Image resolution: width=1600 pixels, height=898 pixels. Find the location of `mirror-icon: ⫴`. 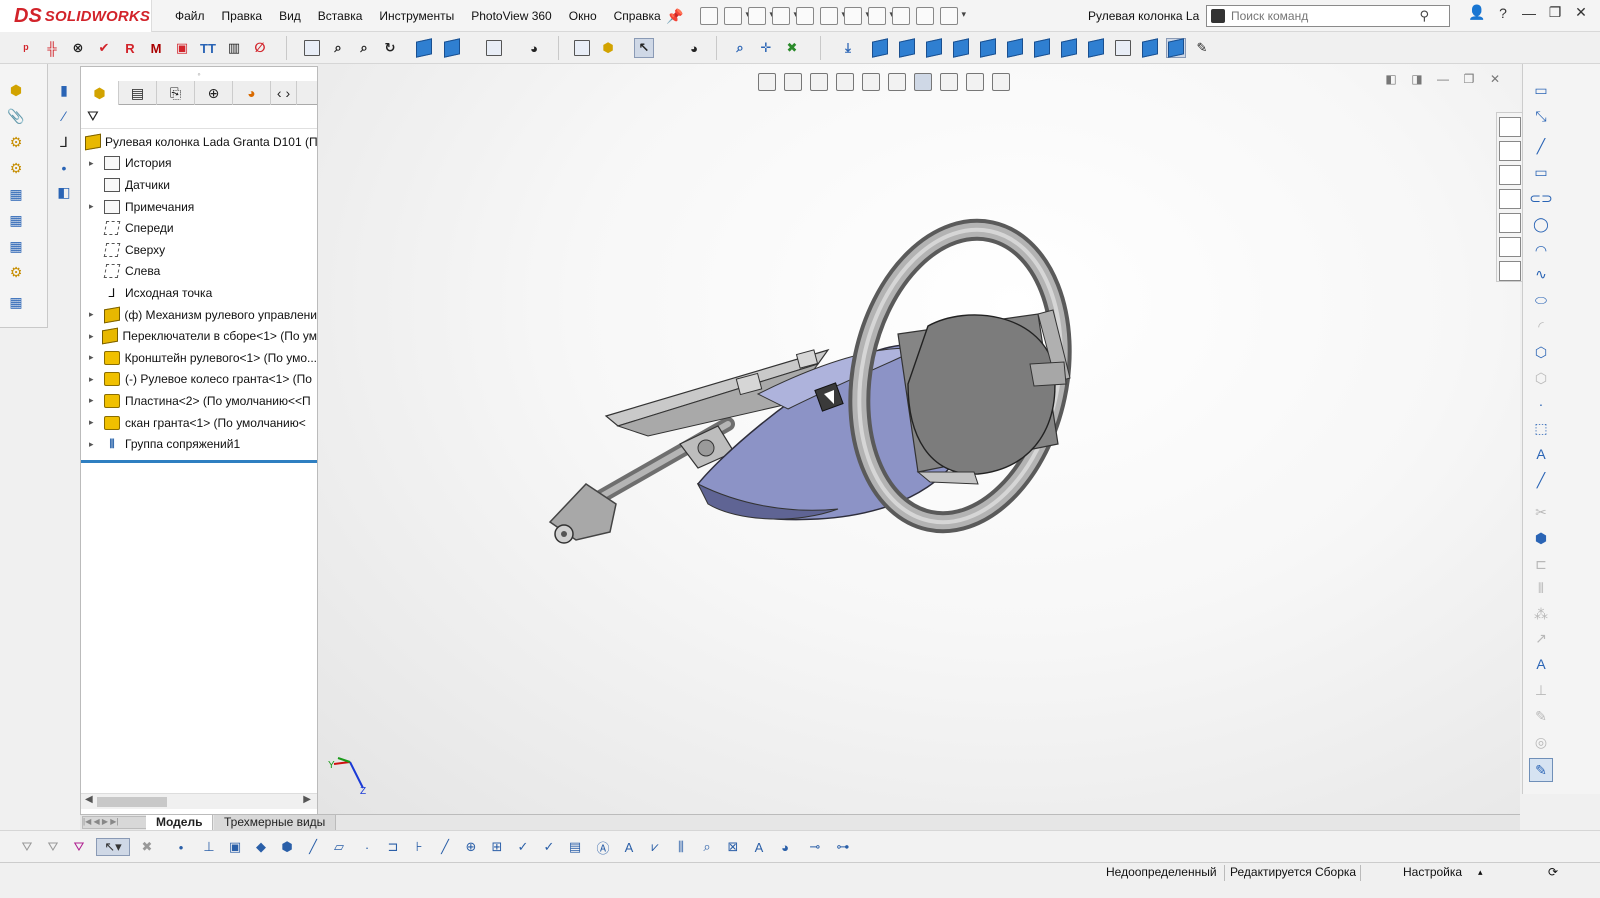

mirror-icon: ⫴ is located at coordinates (1541, 588).